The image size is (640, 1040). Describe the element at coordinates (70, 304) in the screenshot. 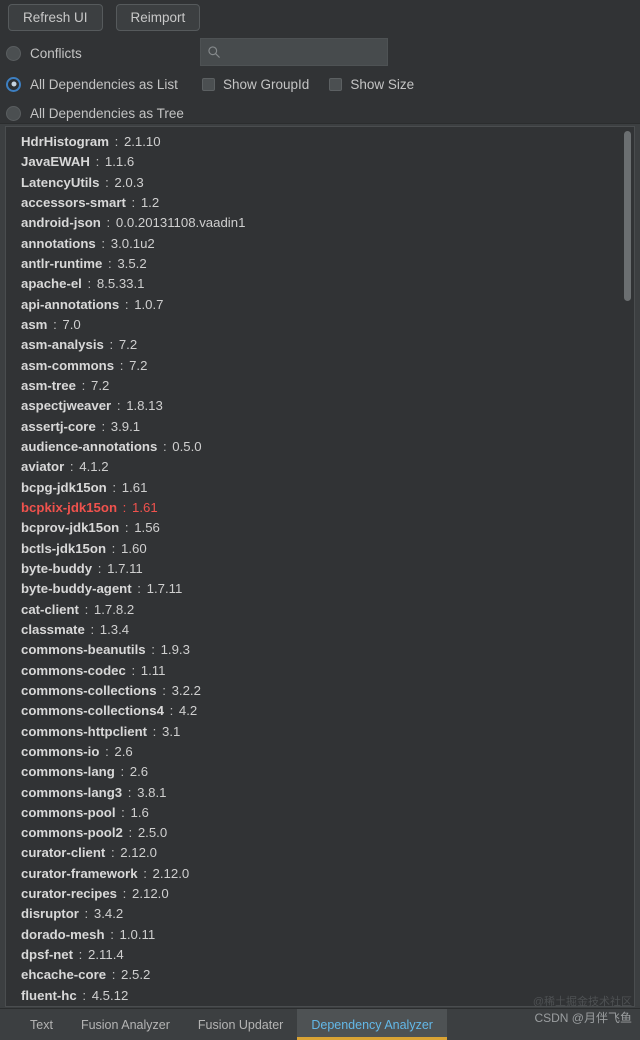

I see `dependency-name: api-annotations` at that location.